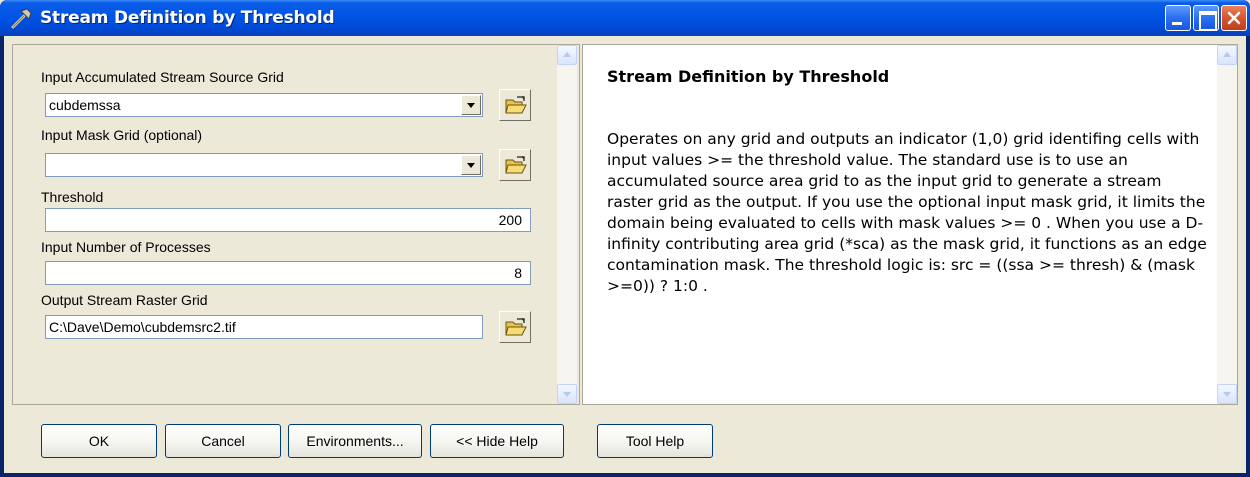 This screenshot has height=477, width=1250. I want to click on hide-help-button: << Hide Help, so click(497, 441).